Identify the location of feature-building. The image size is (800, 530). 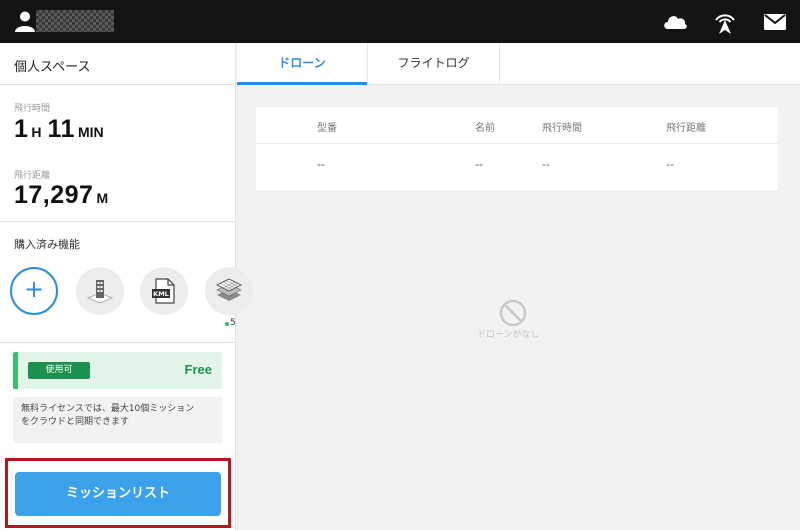
(100, 291).